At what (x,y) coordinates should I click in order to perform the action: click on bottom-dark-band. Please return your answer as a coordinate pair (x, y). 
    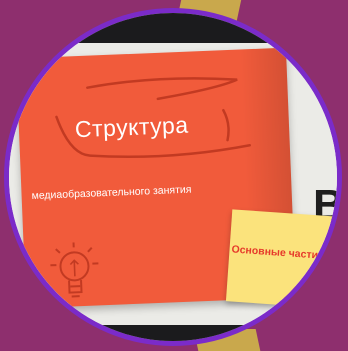
    Looking at the image, I should click on (173, 333).